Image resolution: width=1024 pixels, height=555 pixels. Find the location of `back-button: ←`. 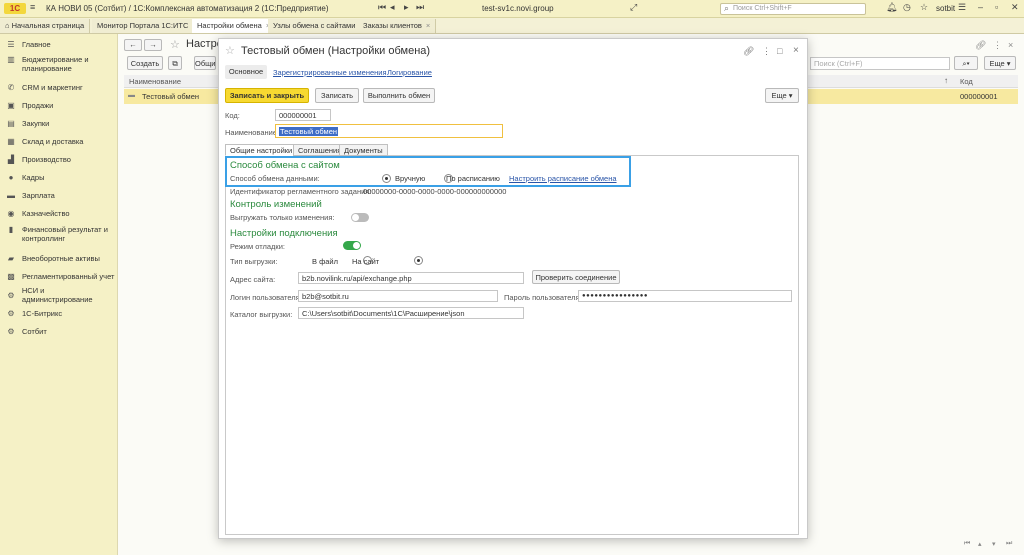

back-button: ← is located at coordinates (133, 45).